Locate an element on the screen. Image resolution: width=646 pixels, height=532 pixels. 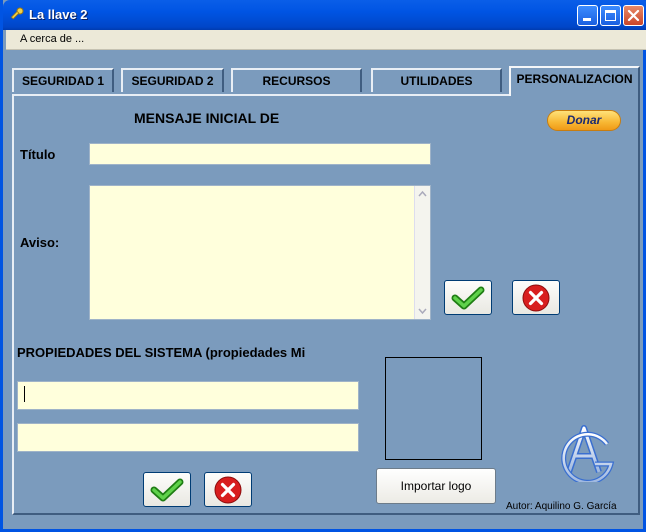
close-button is located at coordinates (633, 15).